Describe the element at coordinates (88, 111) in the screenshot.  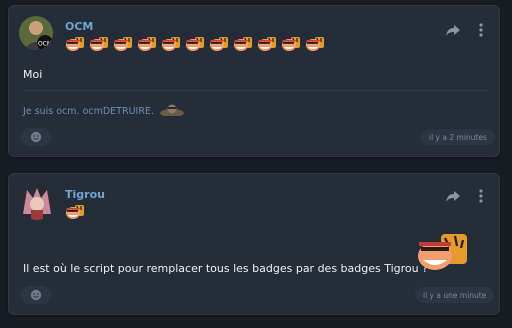
I see `signature-text: Je suis ocm. ocmDETRUIRE.` at that location.